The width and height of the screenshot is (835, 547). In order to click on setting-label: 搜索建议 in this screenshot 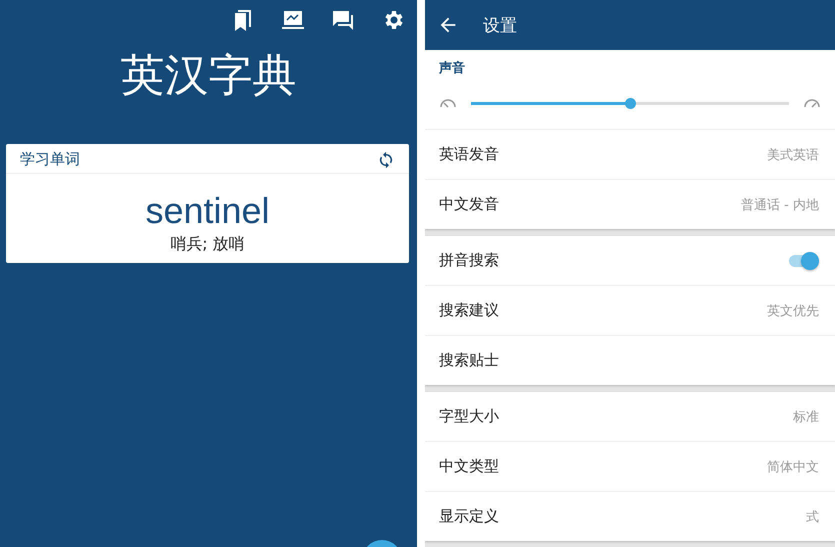, I will do `click(469, 310)`.